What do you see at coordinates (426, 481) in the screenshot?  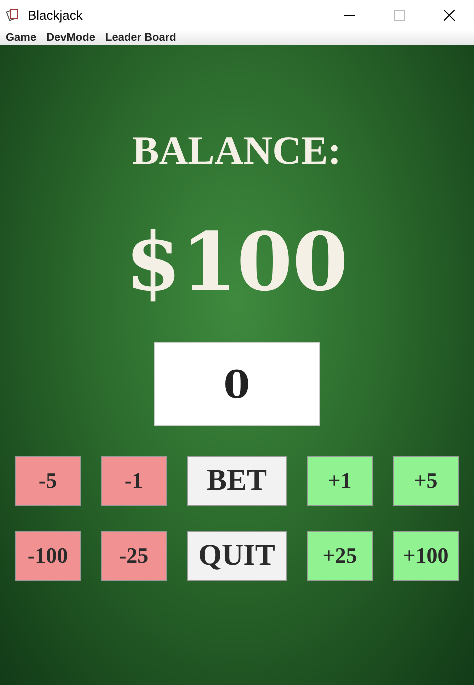 I see `bet-adjust-button: +5` at bounding box center [426, 481].